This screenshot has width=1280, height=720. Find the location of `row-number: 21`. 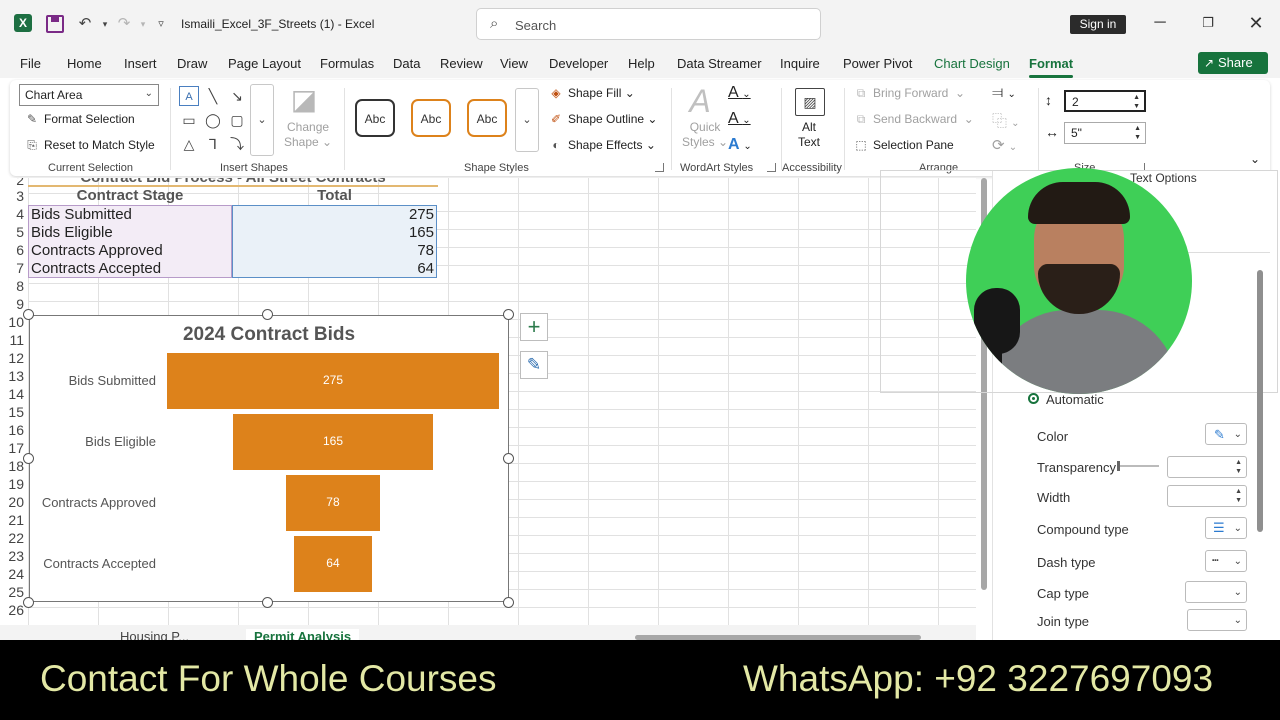

row-number: 21 is located at coordinates (12, 520).